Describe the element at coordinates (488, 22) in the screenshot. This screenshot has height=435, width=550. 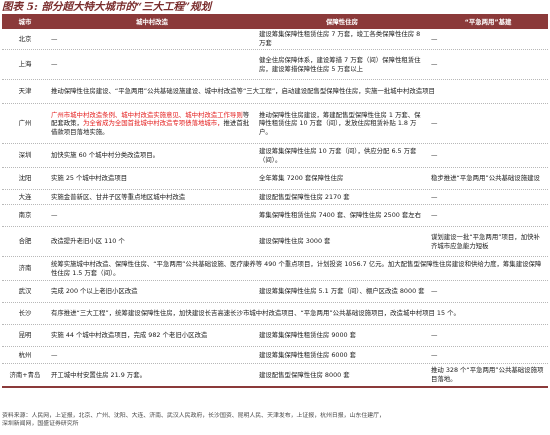
I see `header-dual-use-infrastructure: “平急两用”基建` at that location.